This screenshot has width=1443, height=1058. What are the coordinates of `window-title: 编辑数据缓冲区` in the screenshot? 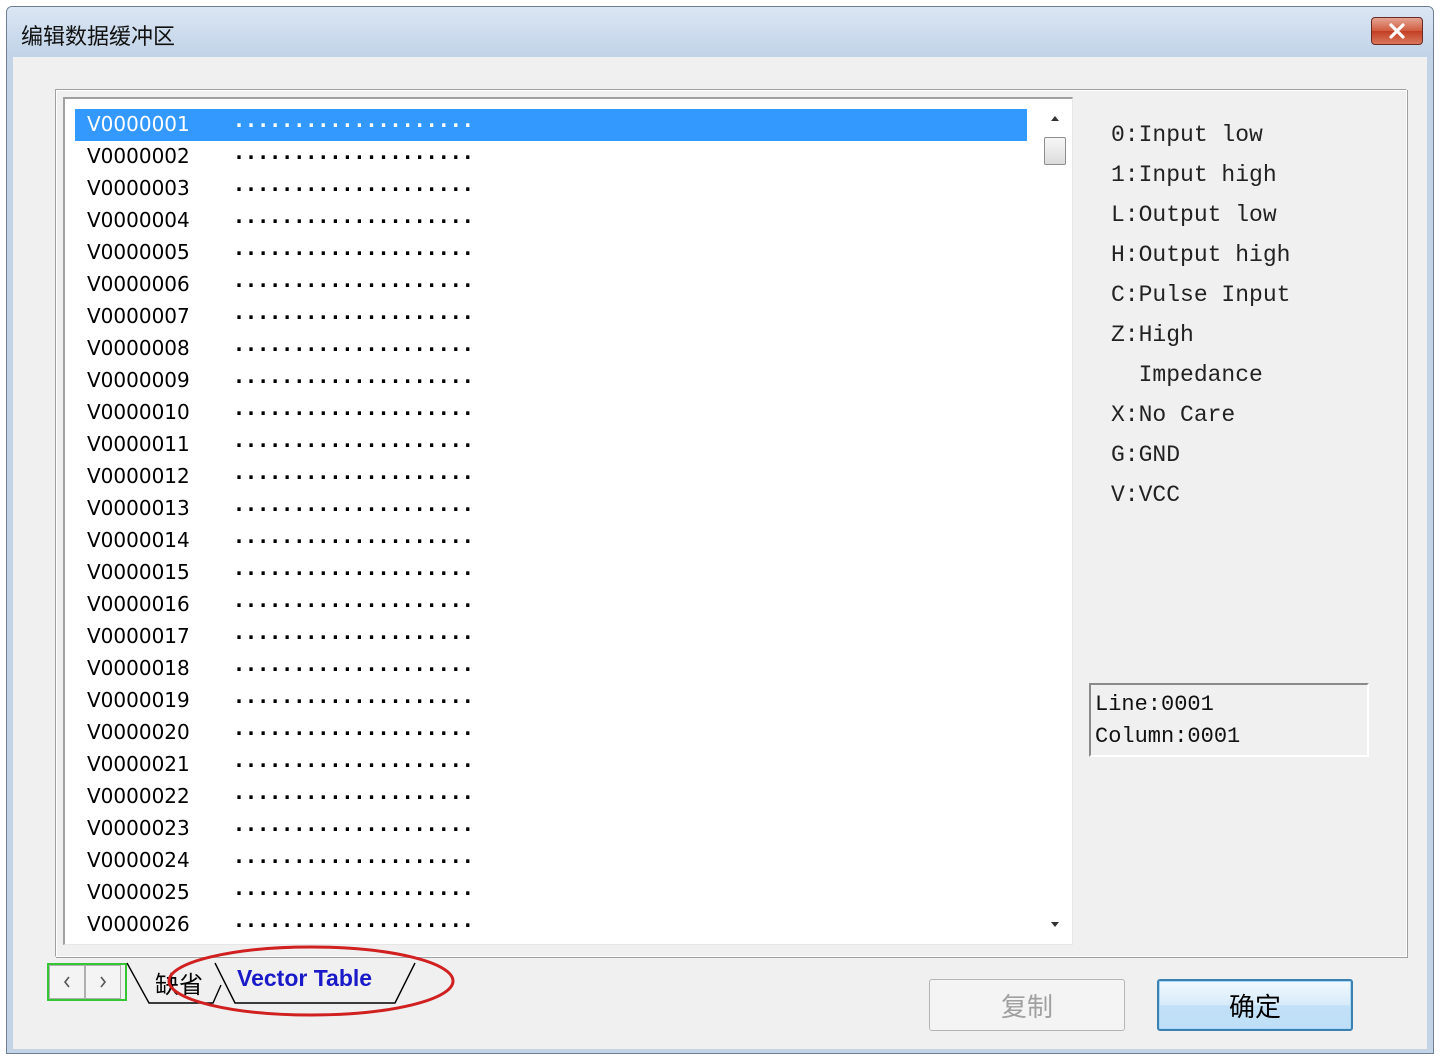 It's located at (98, 37).